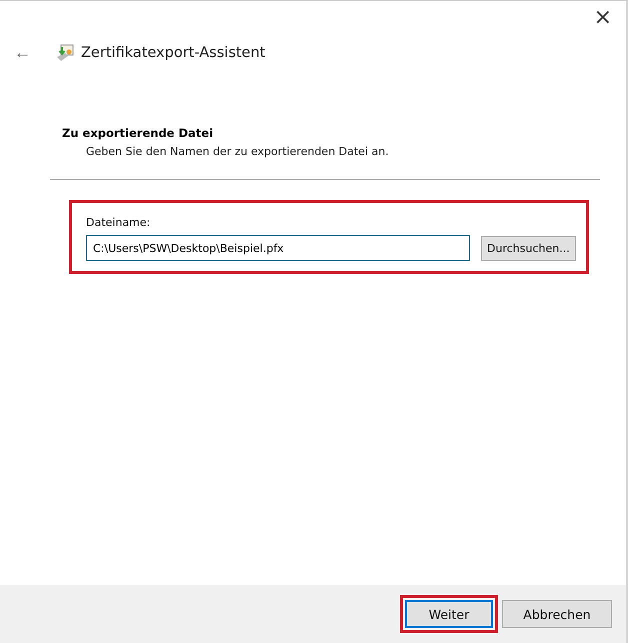  What do you see at coordinates (449, 614) in the screenshot?
I see `wizard-button: Weiter` at bounding box center [449, 614].